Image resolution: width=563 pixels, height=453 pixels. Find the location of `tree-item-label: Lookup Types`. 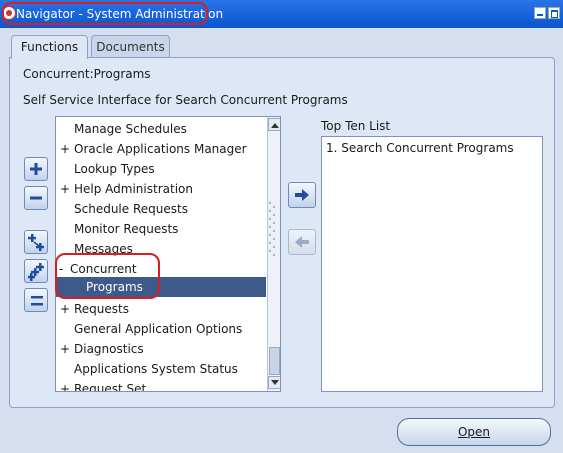

tree-item-label: Lookup Types is located at coordinates (114, 169).